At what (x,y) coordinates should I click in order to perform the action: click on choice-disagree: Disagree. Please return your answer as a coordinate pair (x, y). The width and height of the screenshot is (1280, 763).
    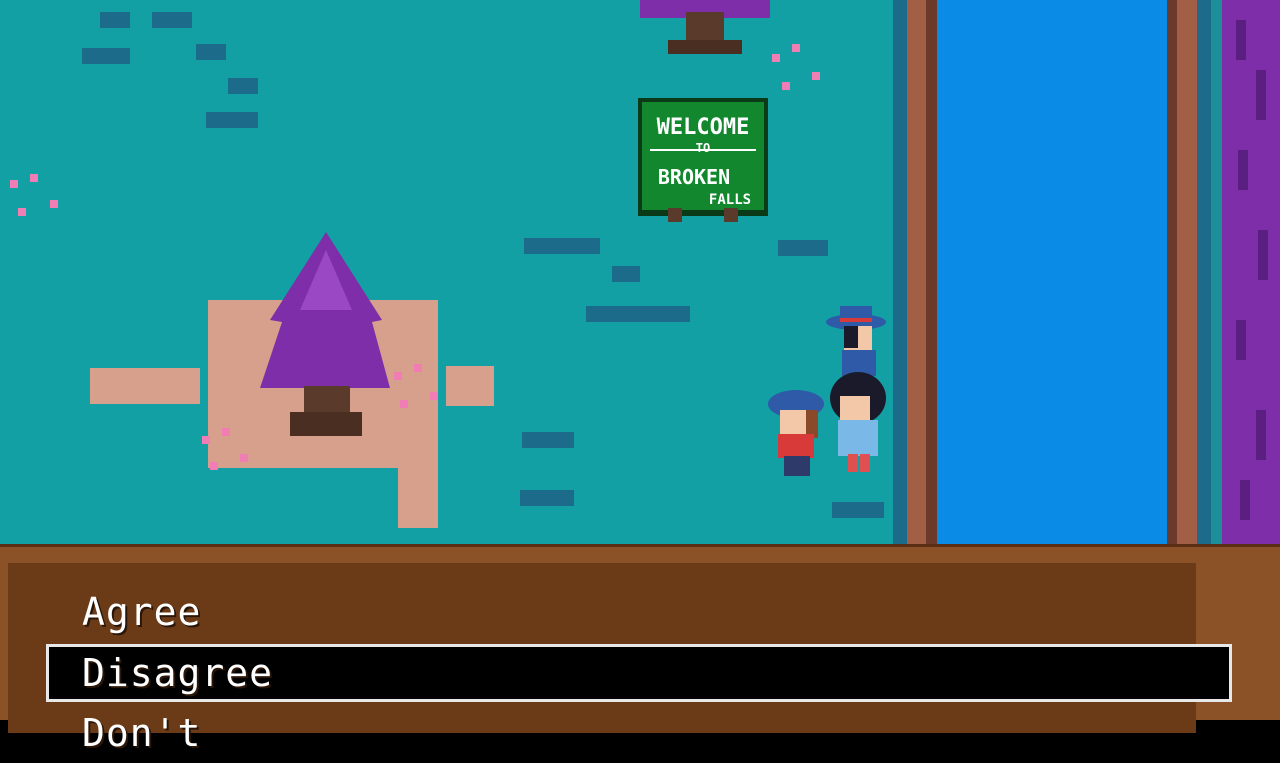
    Looking at the image, I should click on (639, 673).